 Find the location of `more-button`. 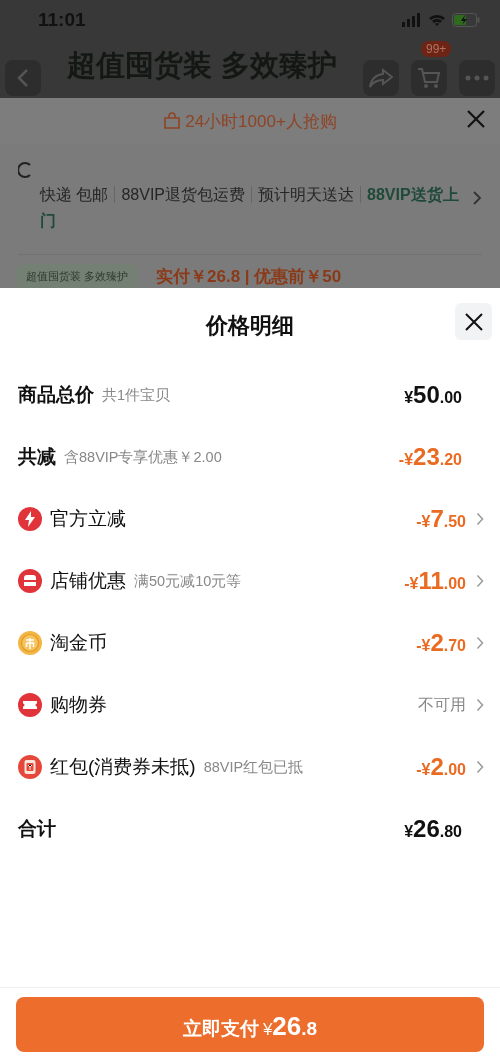

more-button is located at coordinates (477, 78).